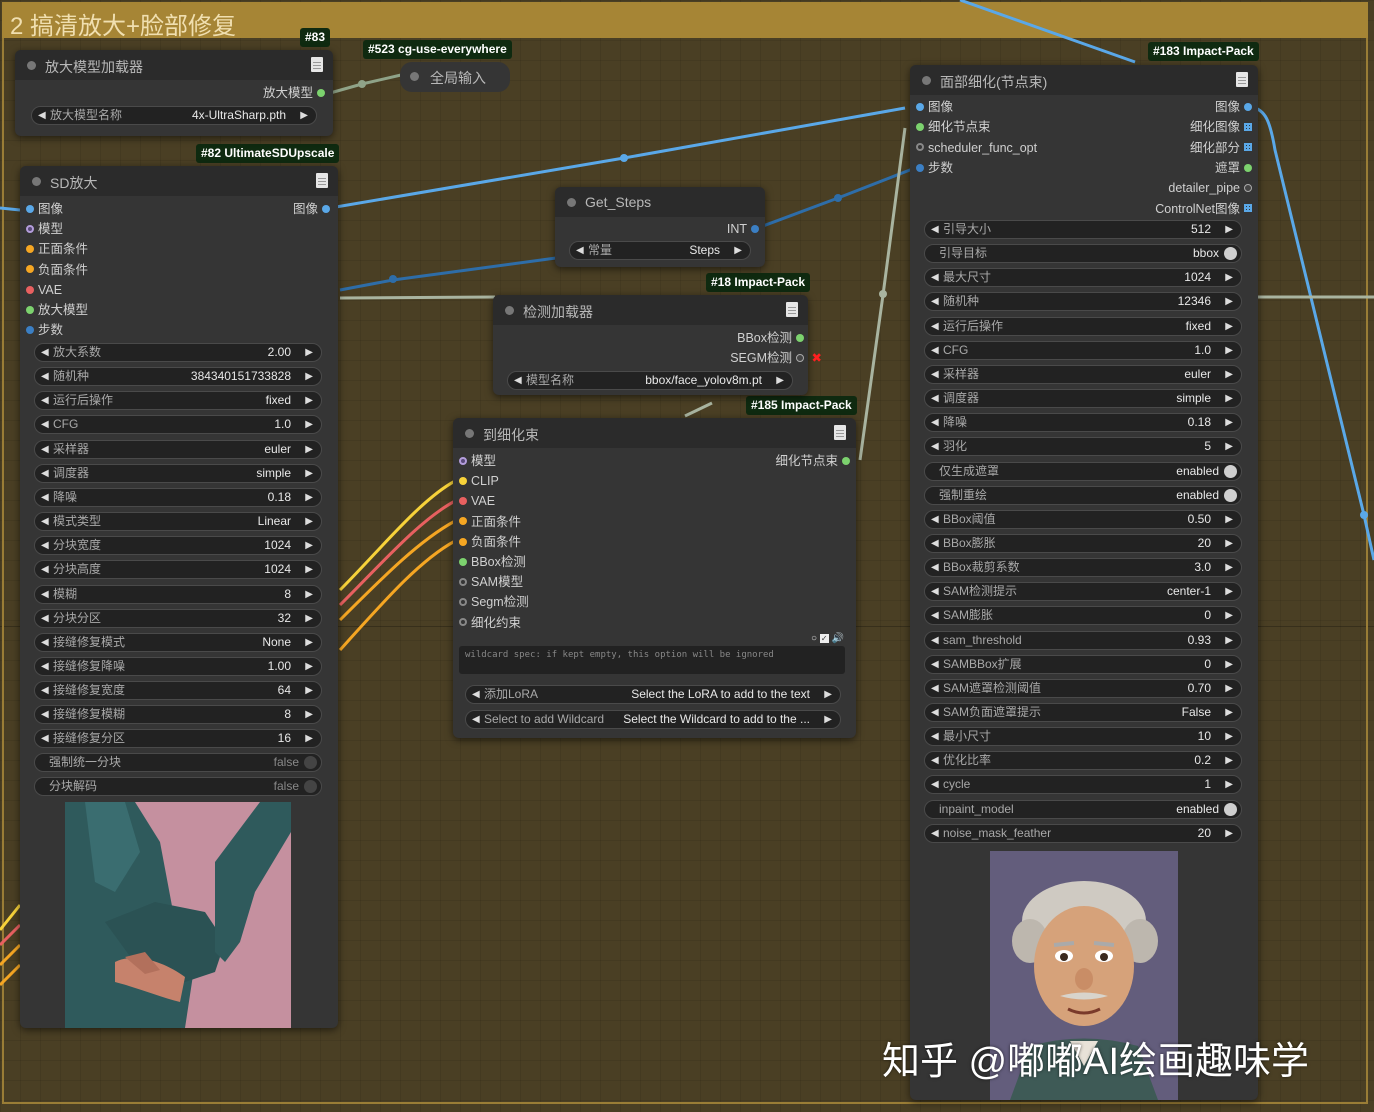 Image resolution: width=1374 pixels, height=1112 pixels. What do you see at coordinates (55, 249) in the screenshot?
I see `input-slot-2: 正面条件` at bounding box center [55, 249].